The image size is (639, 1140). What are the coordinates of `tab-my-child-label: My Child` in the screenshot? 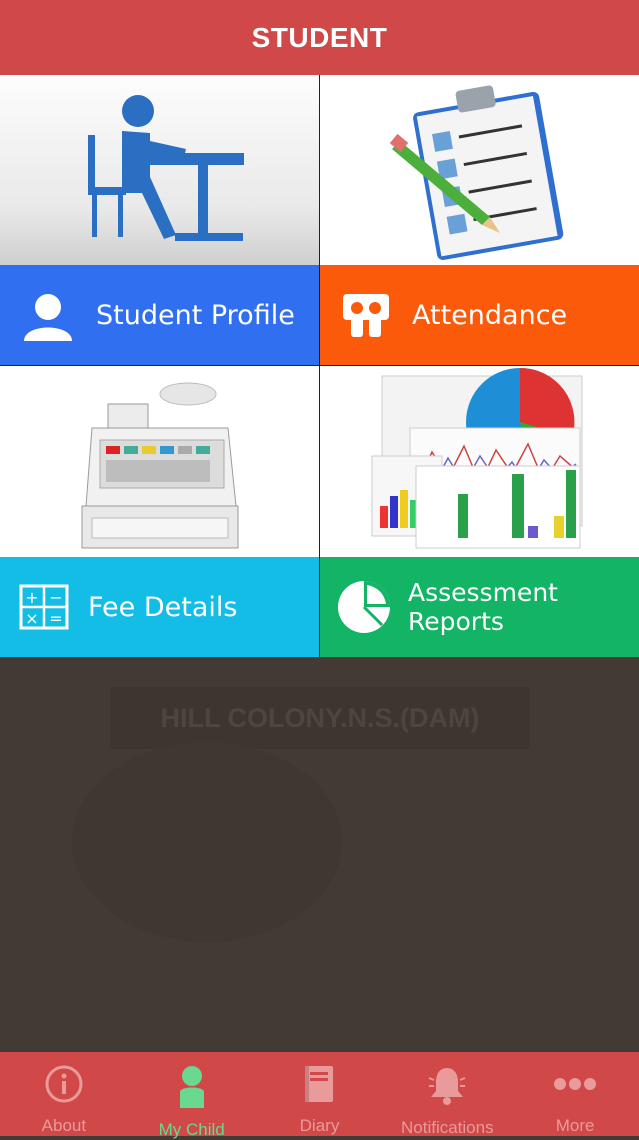 It's located at (191, 1129).